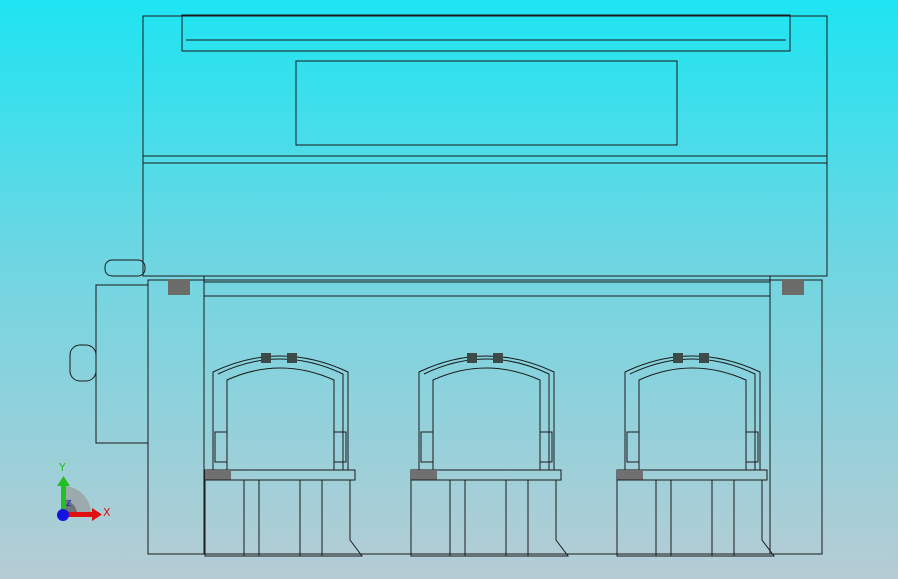 This screenshot has width=898, height=579. What do you see at coordinates (62, 467) in the screenshot?
I see `y-axis-label: Y` at bounding box center [62, 467].